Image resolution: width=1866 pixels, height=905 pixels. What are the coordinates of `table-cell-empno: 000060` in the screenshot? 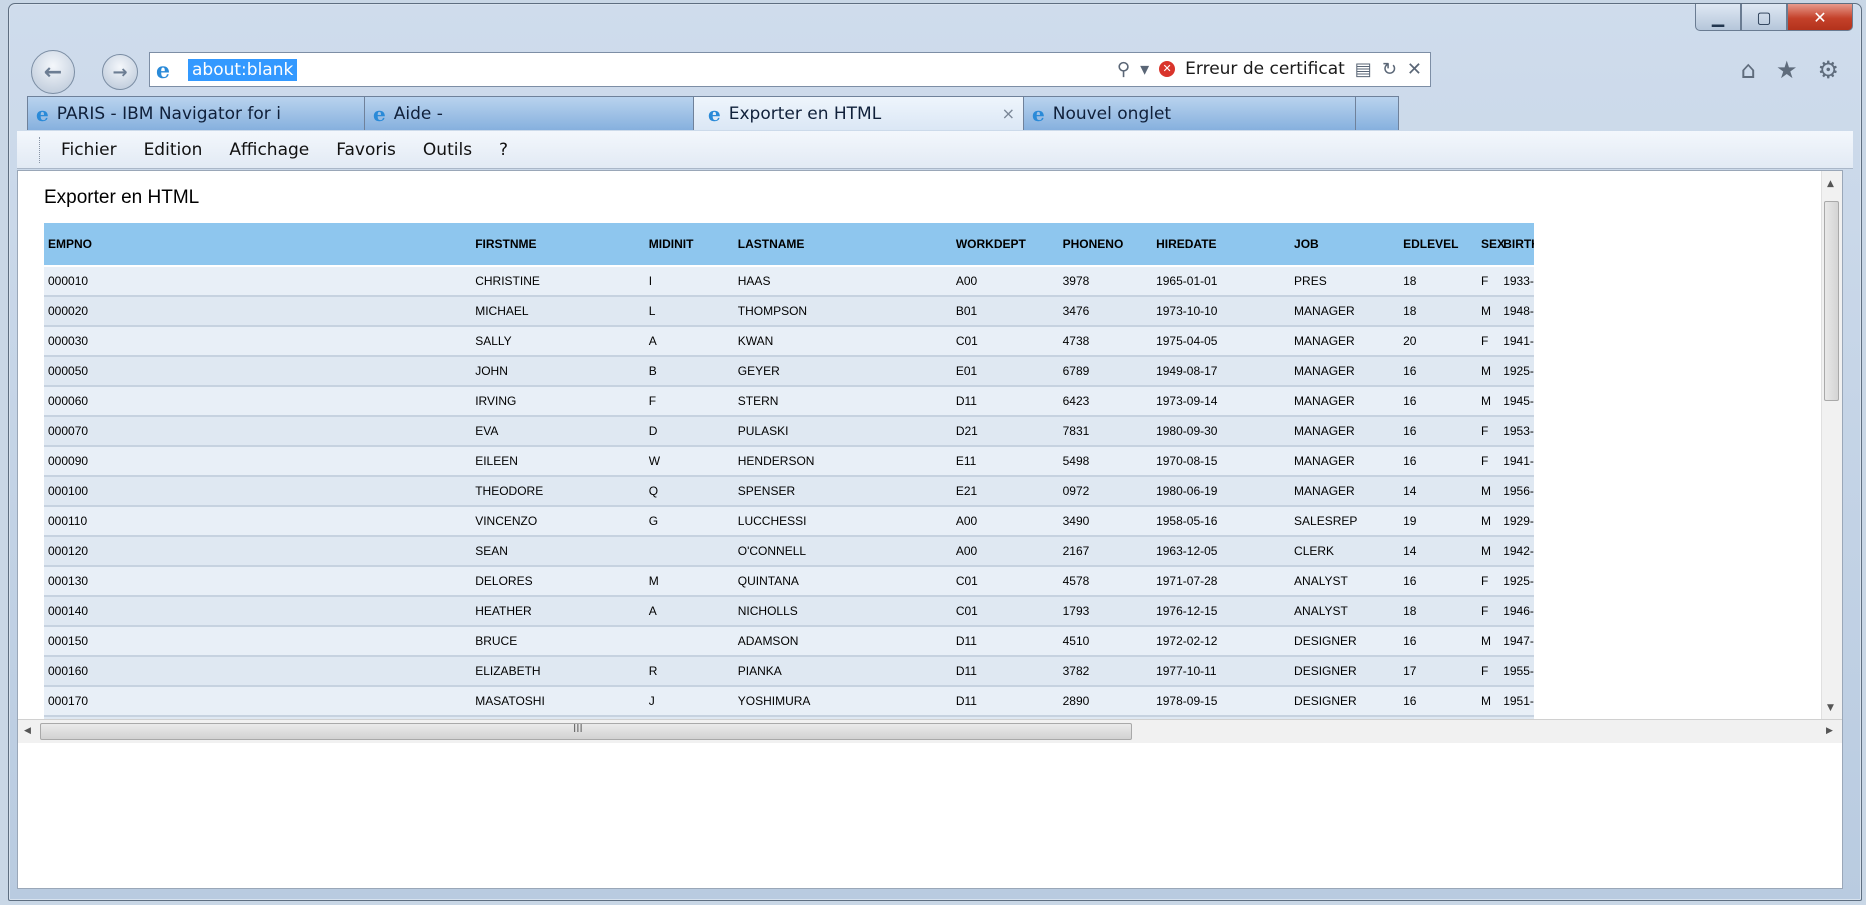 It's located at (258, 400).